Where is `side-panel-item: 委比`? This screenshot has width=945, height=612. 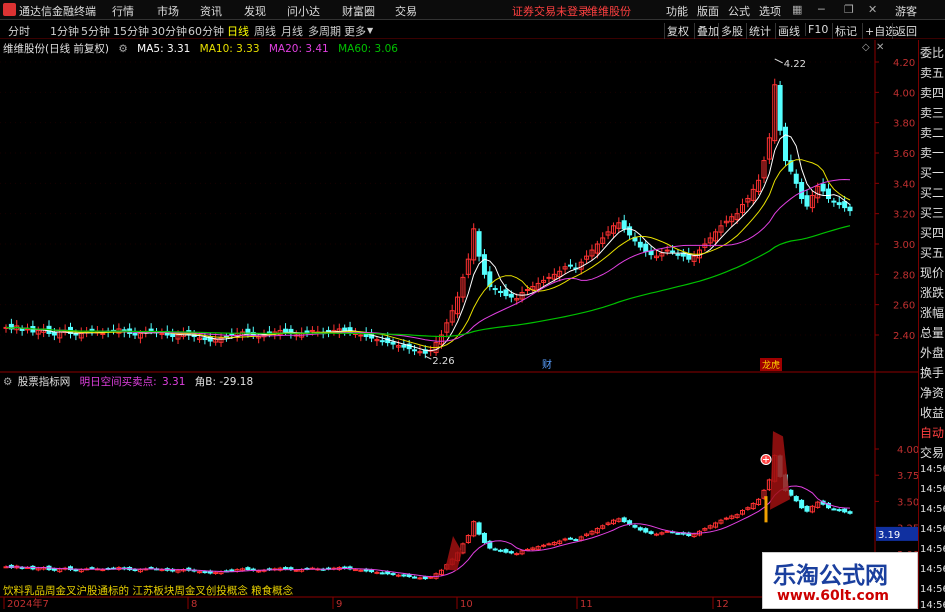
side-panel-item: 委比 is located at coordinates (932, 52).